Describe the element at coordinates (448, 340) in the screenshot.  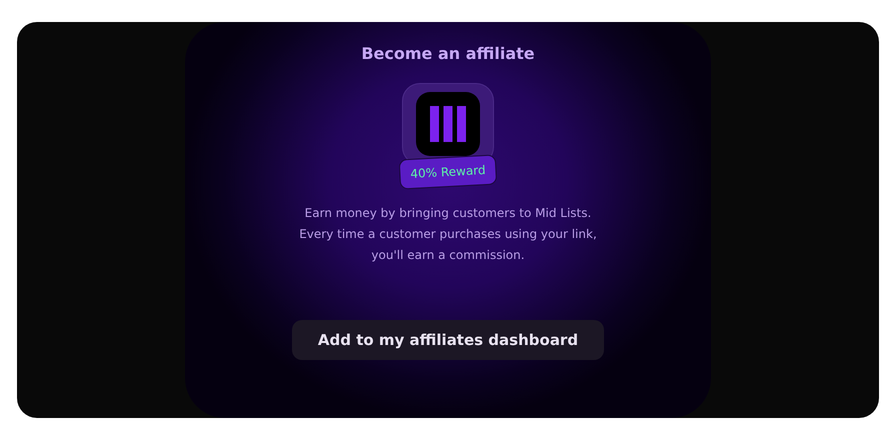
I see `add-to-dashboard-button: Add to my affiliates dashboard` at that location.